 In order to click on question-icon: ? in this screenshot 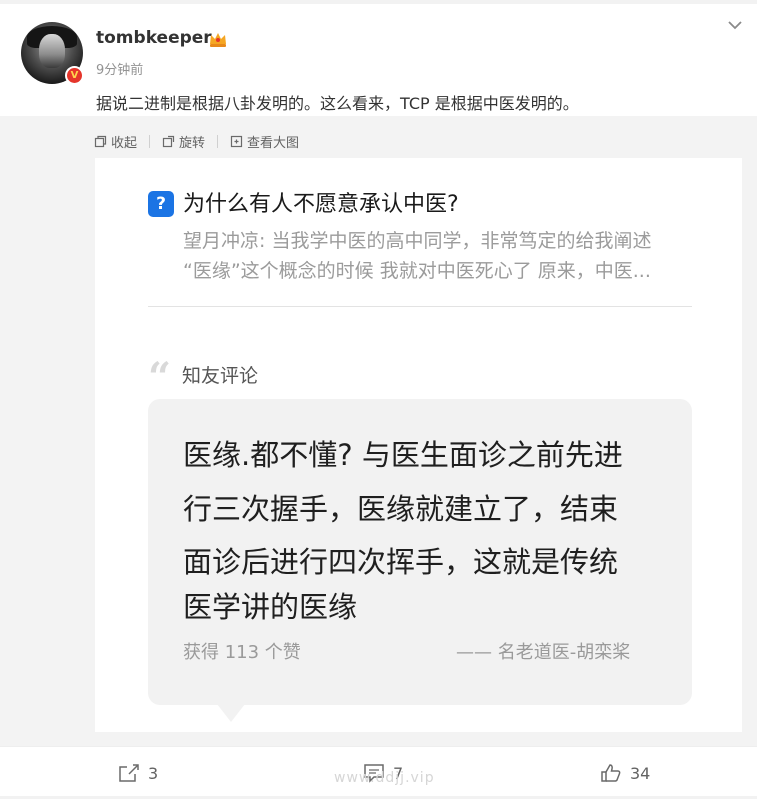, I will do `click(161, 204)`.